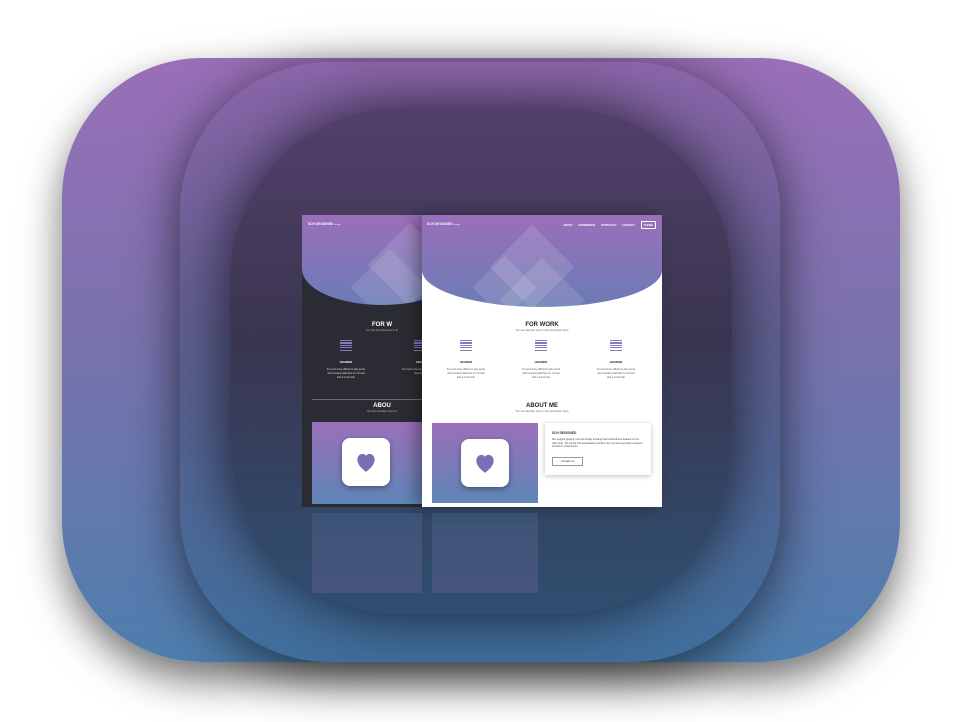 The height and width of the screenshot is (722, 962). Describe the element at coordinates (382, 406) in the screenshot. I see `about-title: ABOU` at that location.